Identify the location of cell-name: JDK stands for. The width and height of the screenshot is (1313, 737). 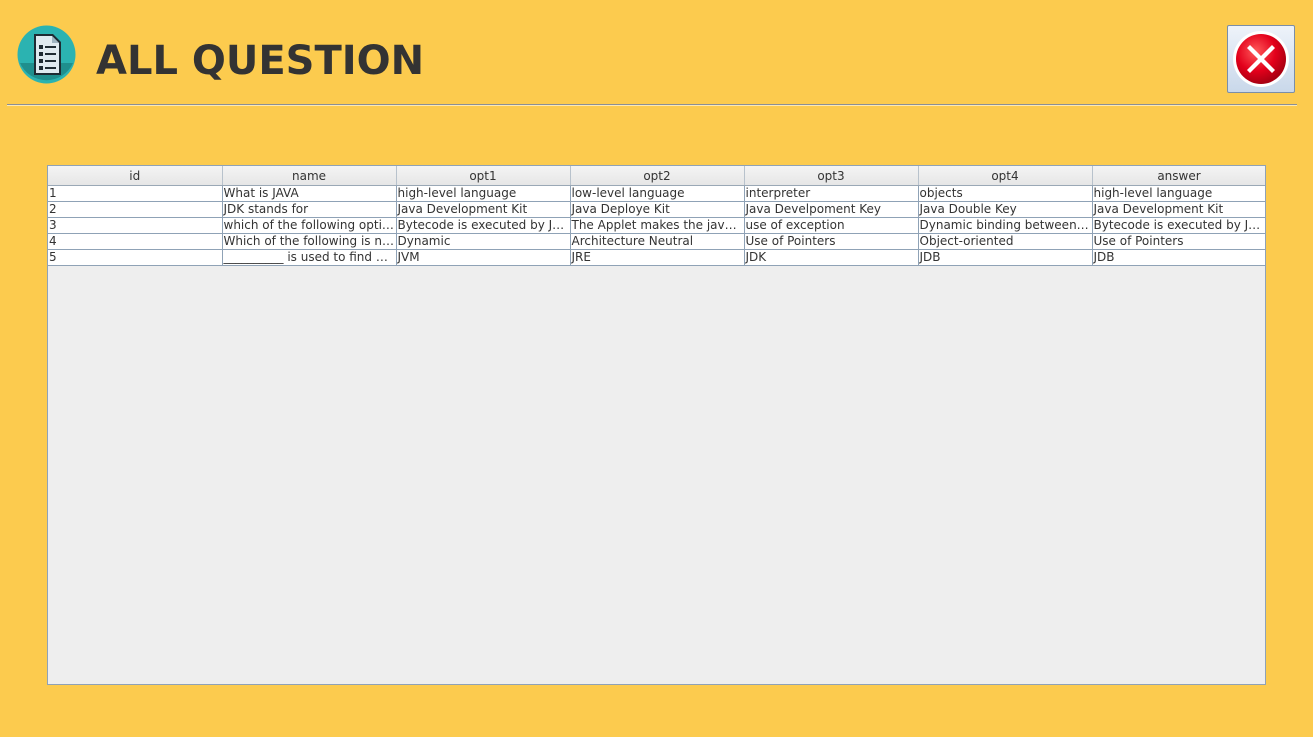
(309, 209).